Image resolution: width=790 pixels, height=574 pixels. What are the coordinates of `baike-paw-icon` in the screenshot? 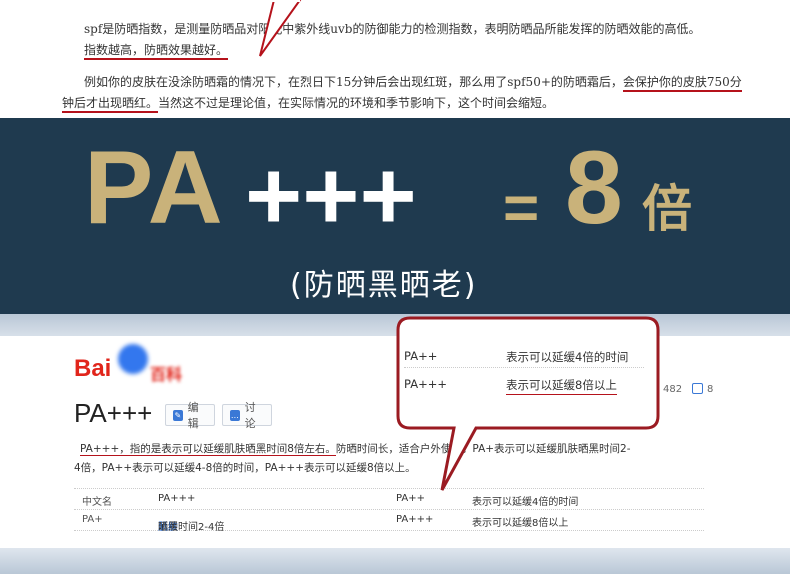 It's located at (133, 359).